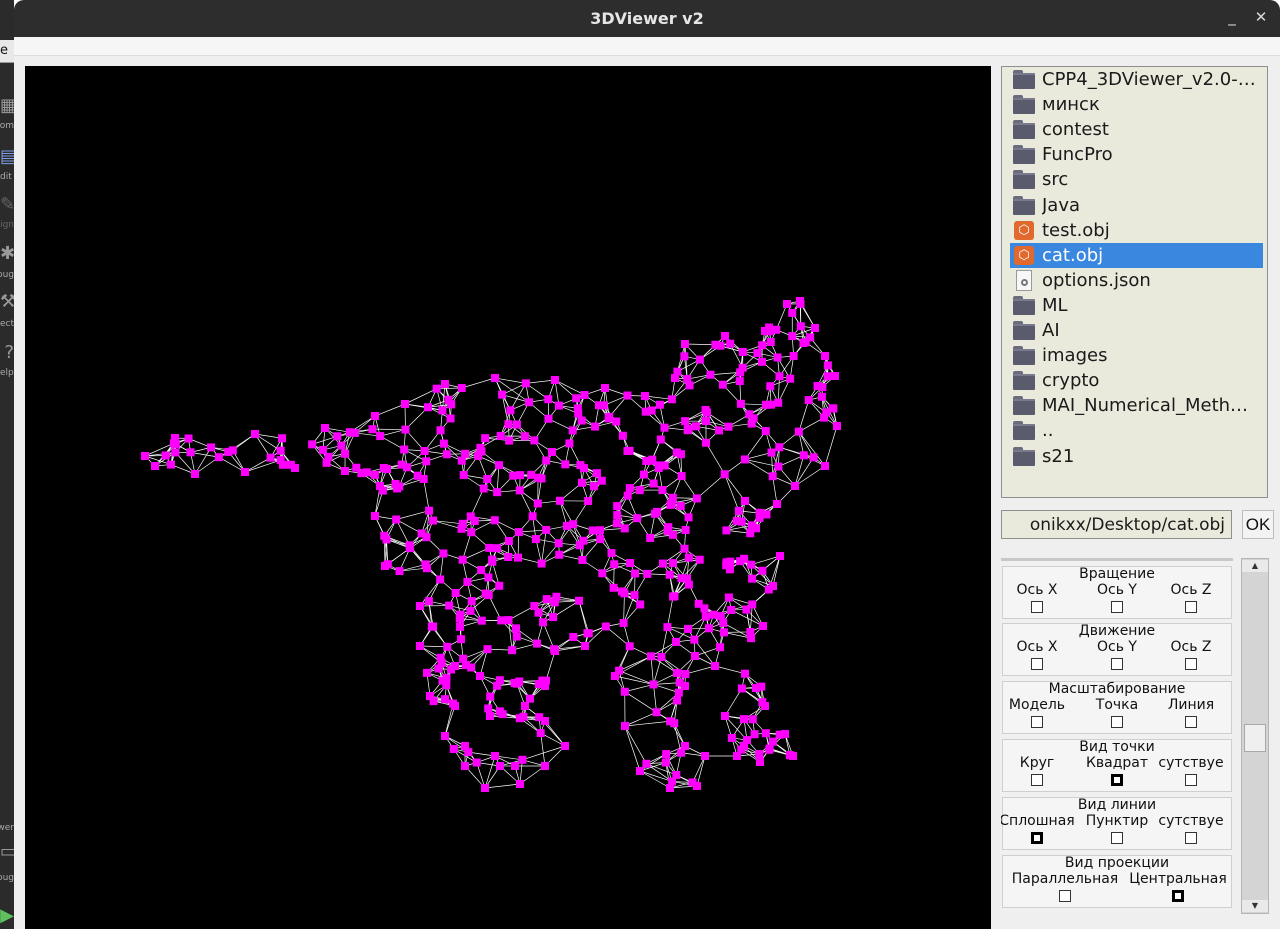 This screenshot has height=929, width=1280. Describe the element at coordinates (1261, 17) in the screenshot. I see `close-icon: ✕` at that location.